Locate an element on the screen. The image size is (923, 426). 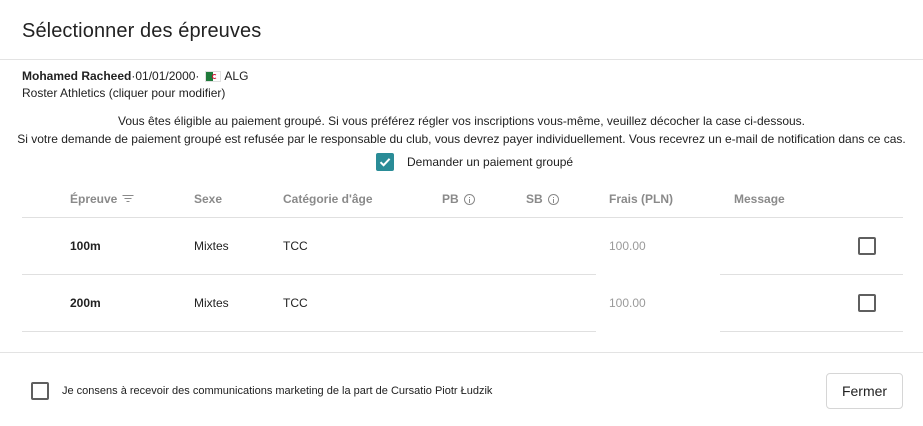
event-name: 200m is located at coordinates (85, 303).